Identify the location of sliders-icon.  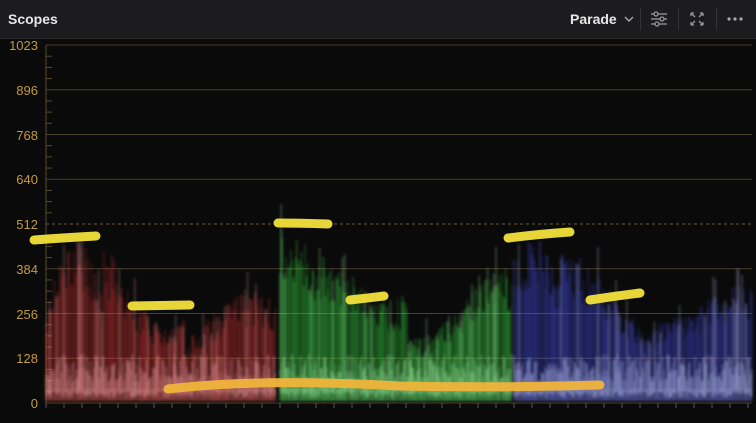
(659, 19).